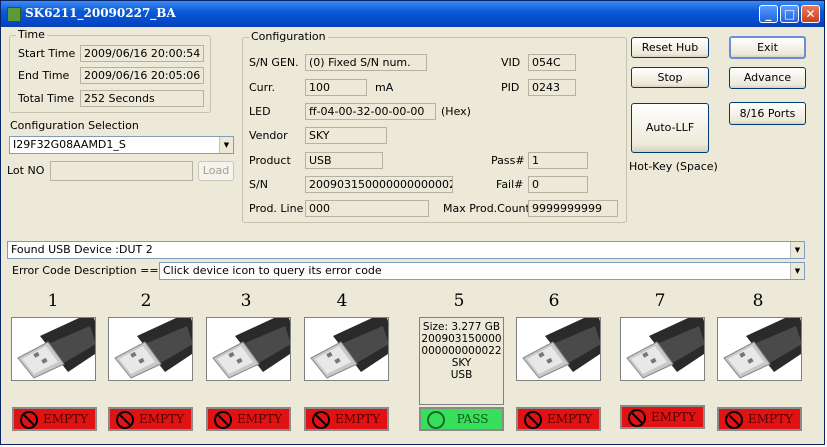  Describe the element at coordinates (276, 208) in the screenshot. I see `prod-line-label: Prod. Line` at that location.